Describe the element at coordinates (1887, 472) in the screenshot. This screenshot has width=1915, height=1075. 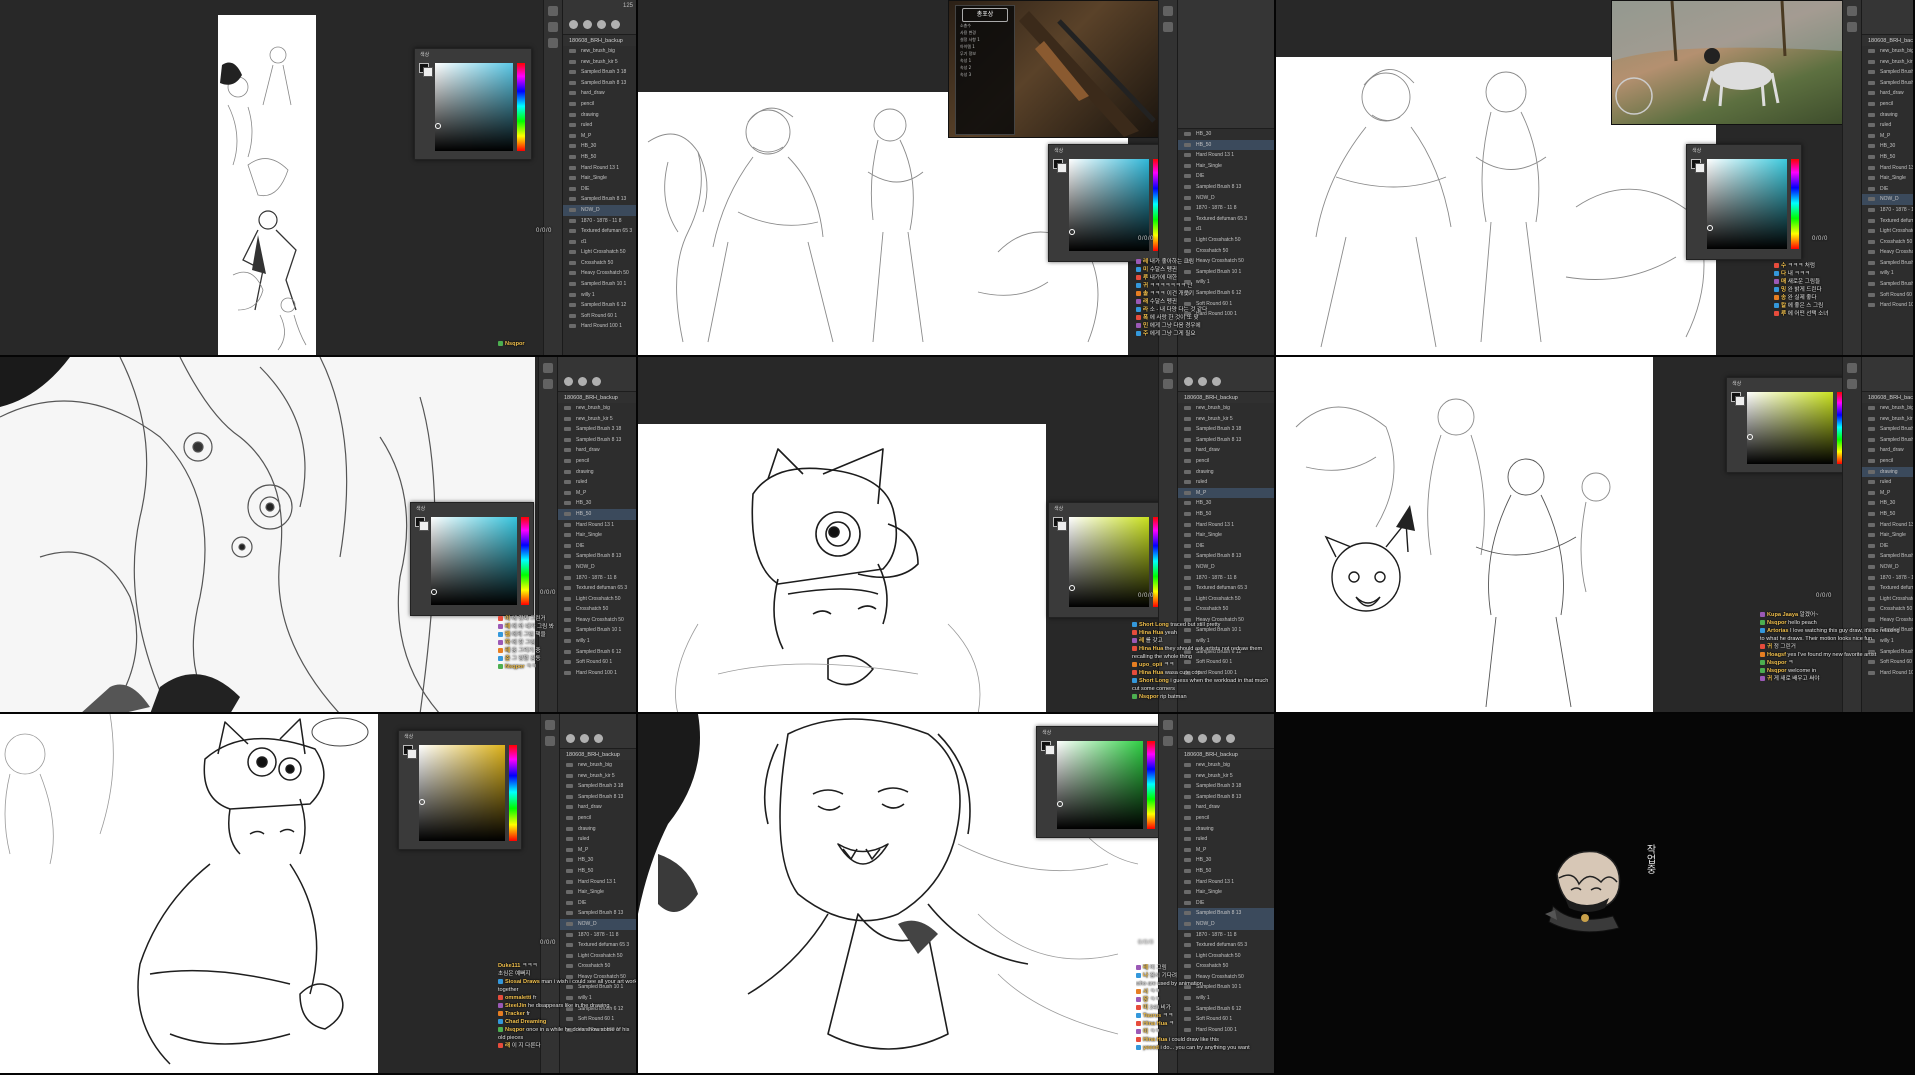
I see `brush-item-selected: drawing` at that location.